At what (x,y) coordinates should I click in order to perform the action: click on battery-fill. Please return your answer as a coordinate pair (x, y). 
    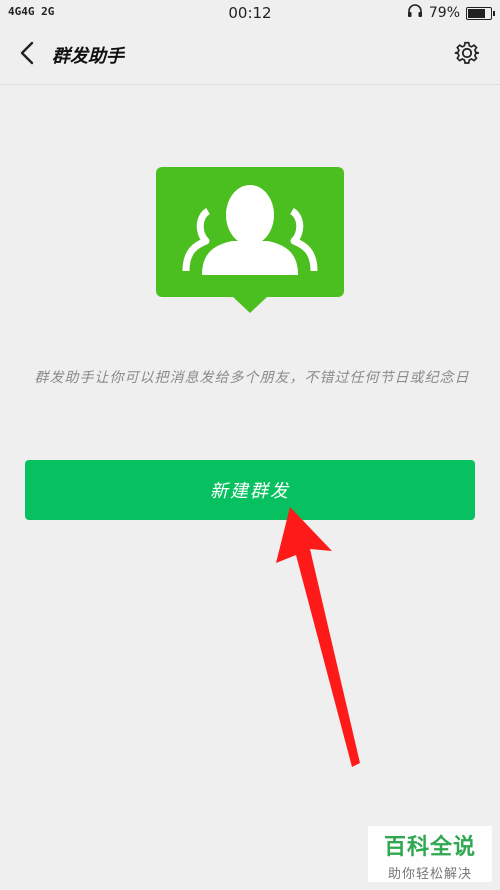
    Looking at the image, I should click on (477, 13).